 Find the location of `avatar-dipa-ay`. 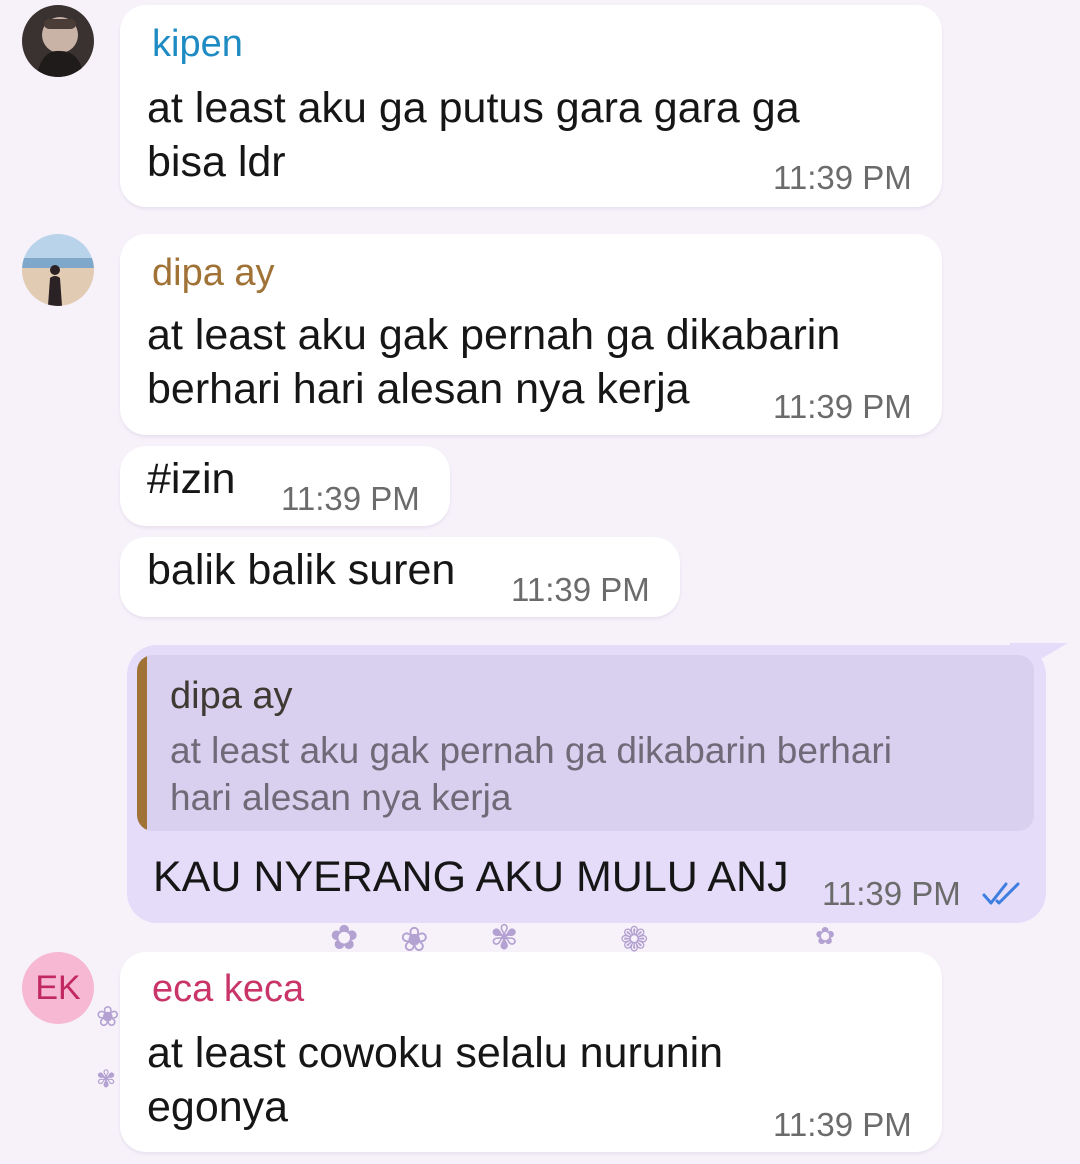

avatar-dipa-ay is located at coordinates (58, 270).